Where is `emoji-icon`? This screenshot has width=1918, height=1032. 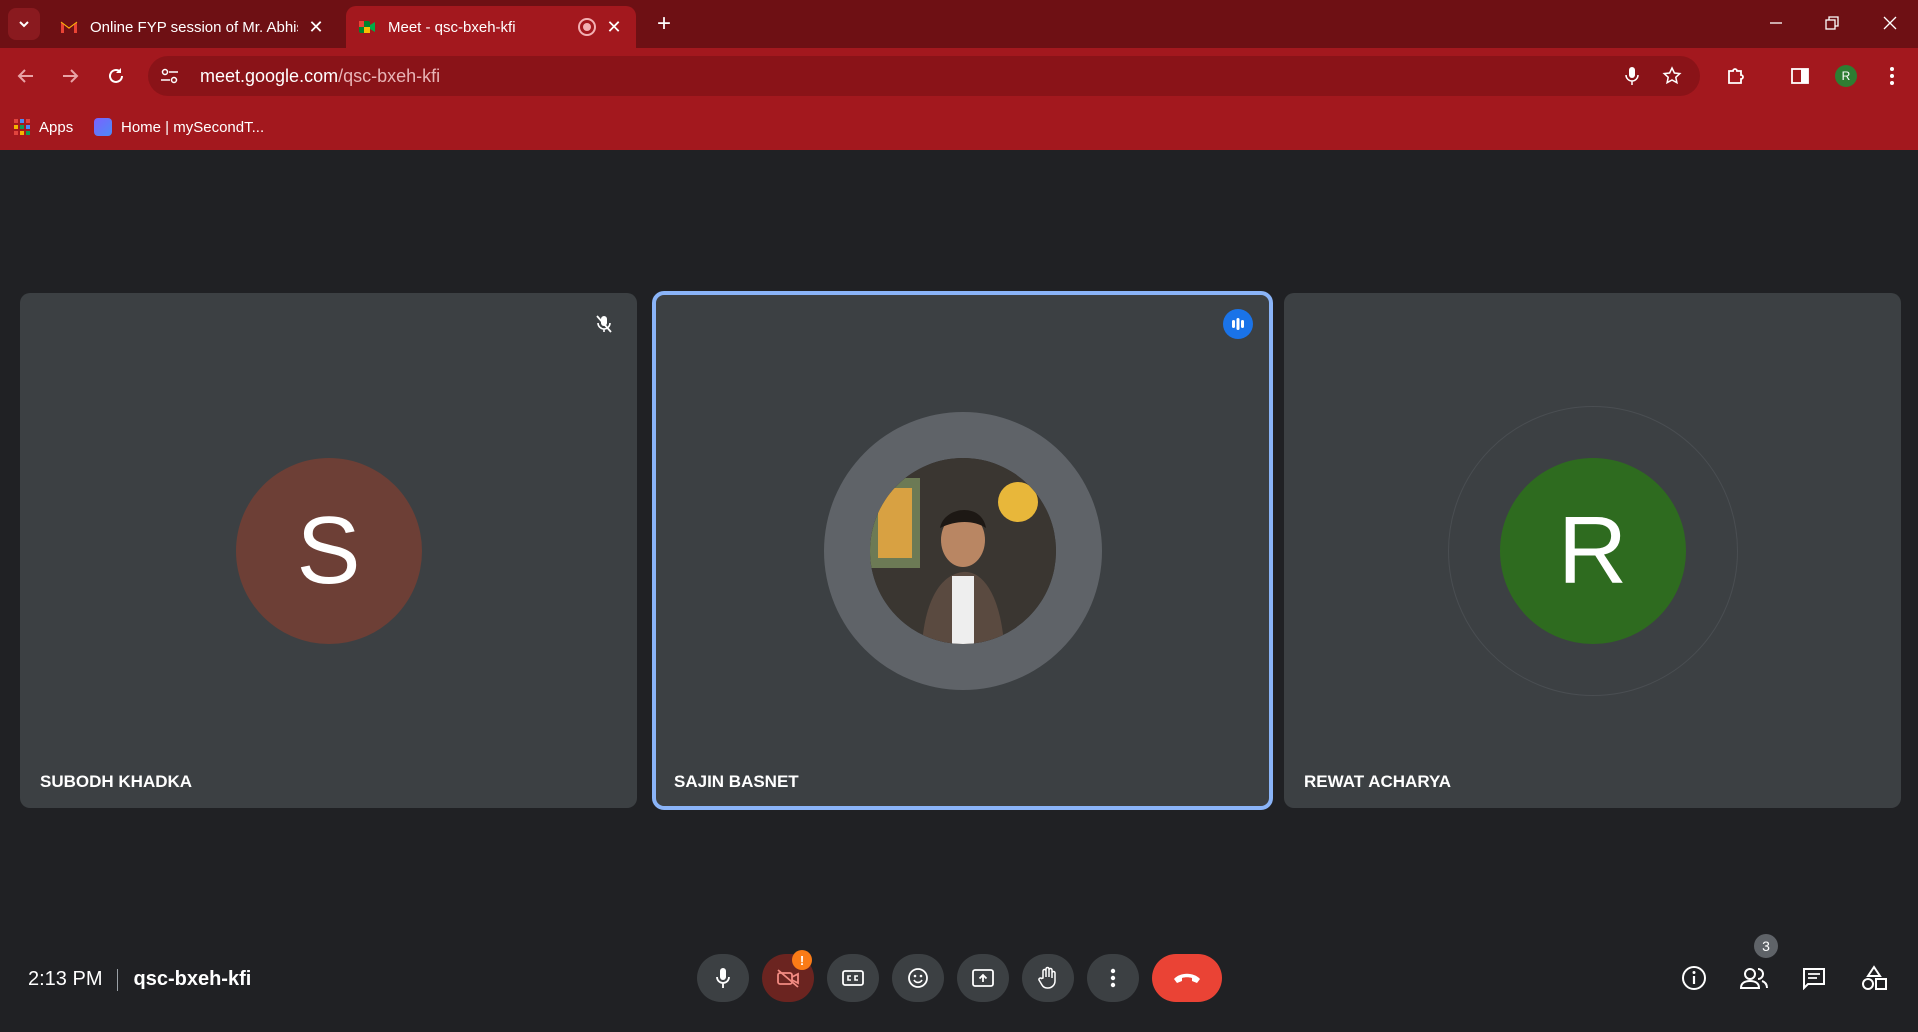
emoji-icon is located at coordinates (918, 978).